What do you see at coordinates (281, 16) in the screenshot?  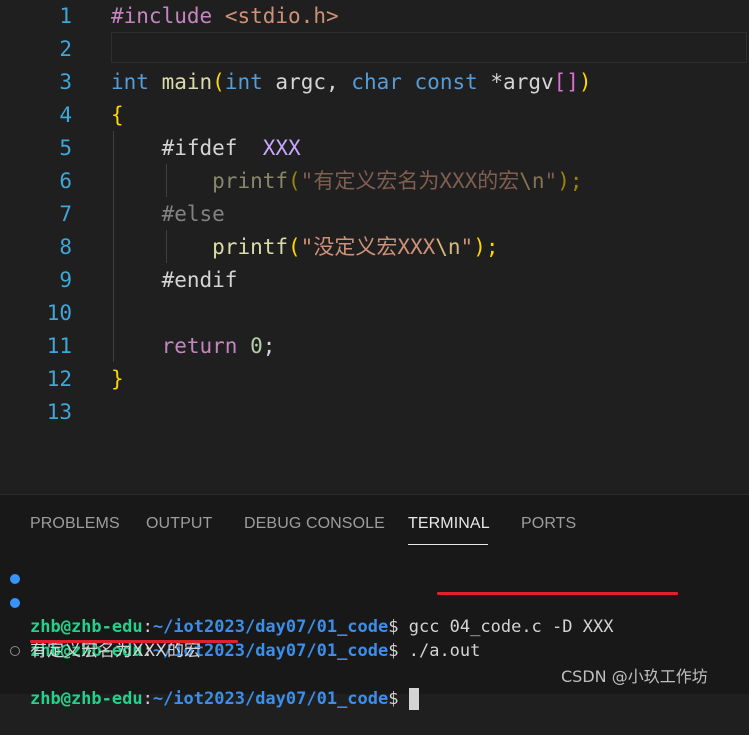 I see `include-header: <stdio.h>` at bounding box center [281, 16].